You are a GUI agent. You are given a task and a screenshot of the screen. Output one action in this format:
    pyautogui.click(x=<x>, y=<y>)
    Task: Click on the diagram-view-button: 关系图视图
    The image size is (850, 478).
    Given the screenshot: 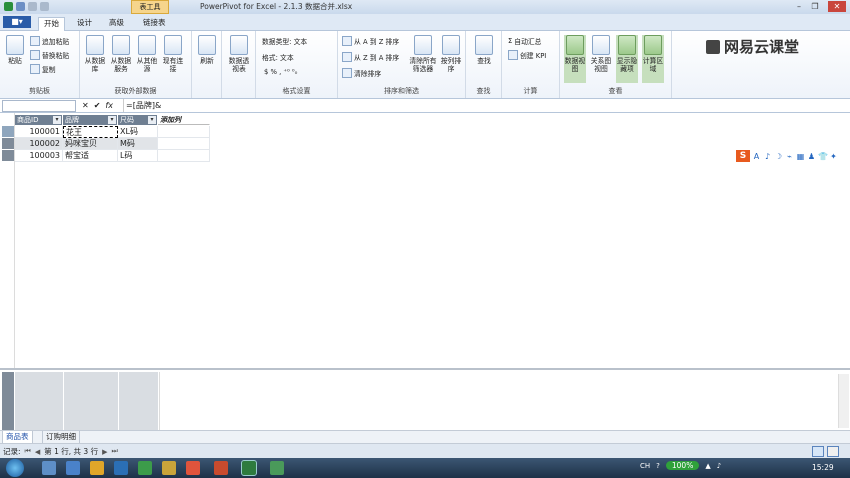 What is the action you would take?
    pyautogui.click(x=601, y=54)
    